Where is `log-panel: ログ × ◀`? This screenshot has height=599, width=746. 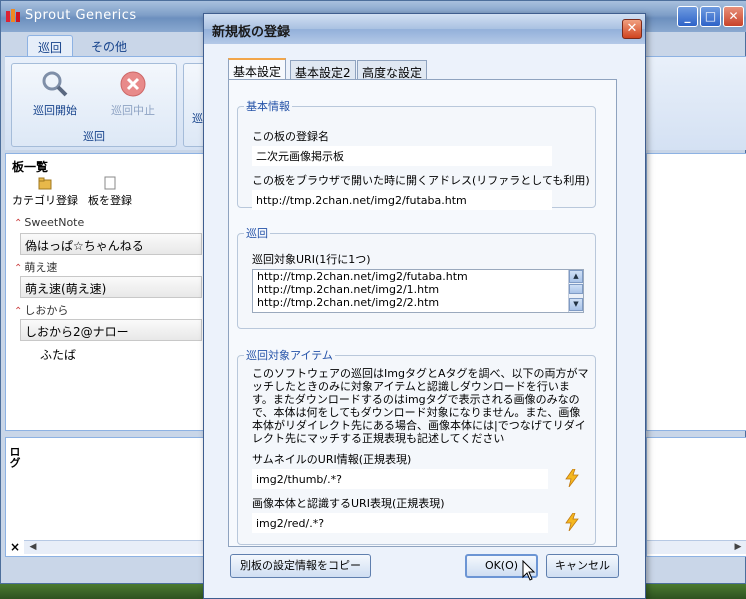 log-panel: ログ × ◀ is located at coordinates (105, 497).